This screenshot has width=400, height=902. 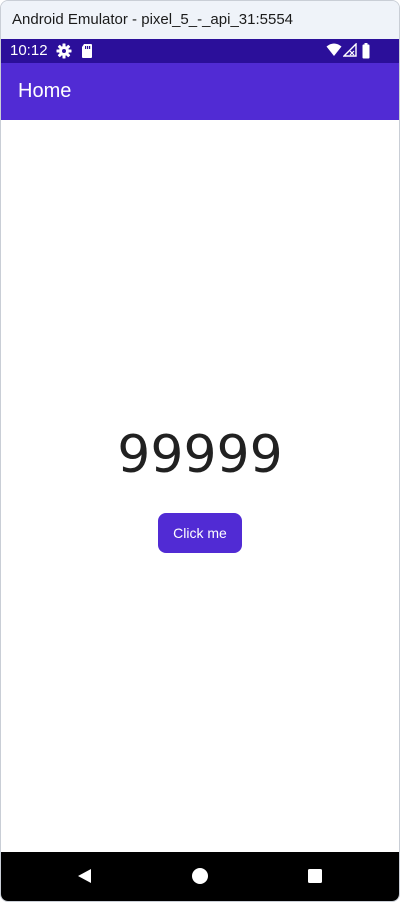 What do you see at coordinates (200, 533) in the screenshot?
I see `click-me-button: Click me` at bounding box center [200, 533].